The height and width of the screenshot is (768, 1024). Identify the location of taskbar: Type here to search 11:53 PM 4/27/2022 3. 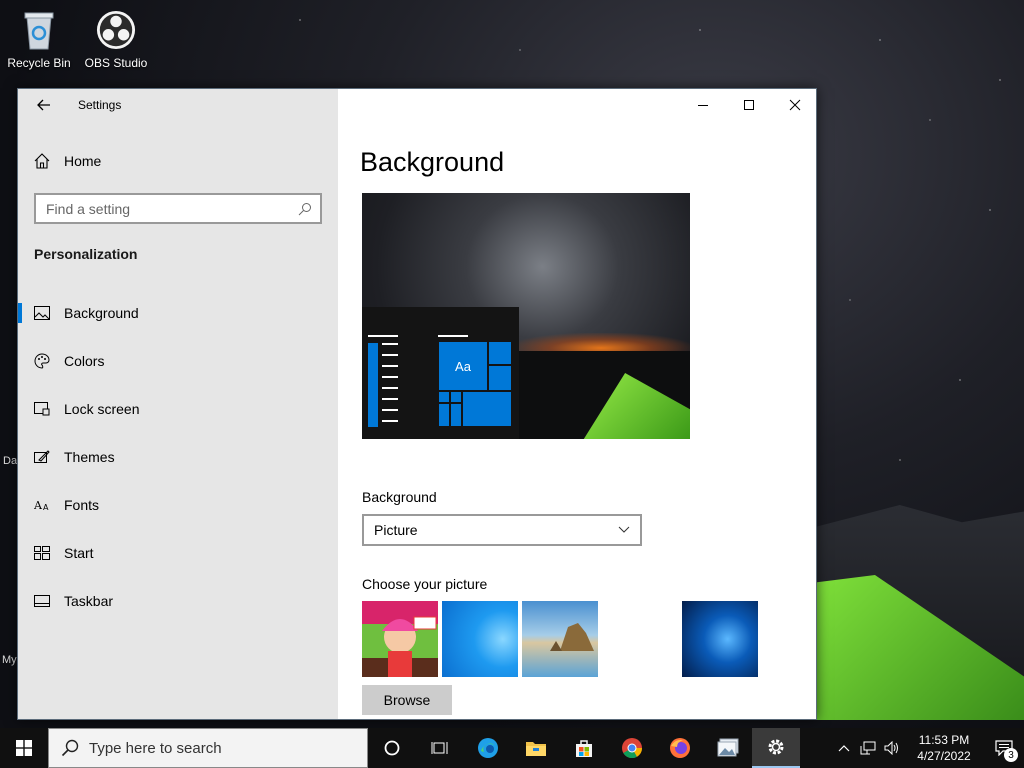
(512, 748).